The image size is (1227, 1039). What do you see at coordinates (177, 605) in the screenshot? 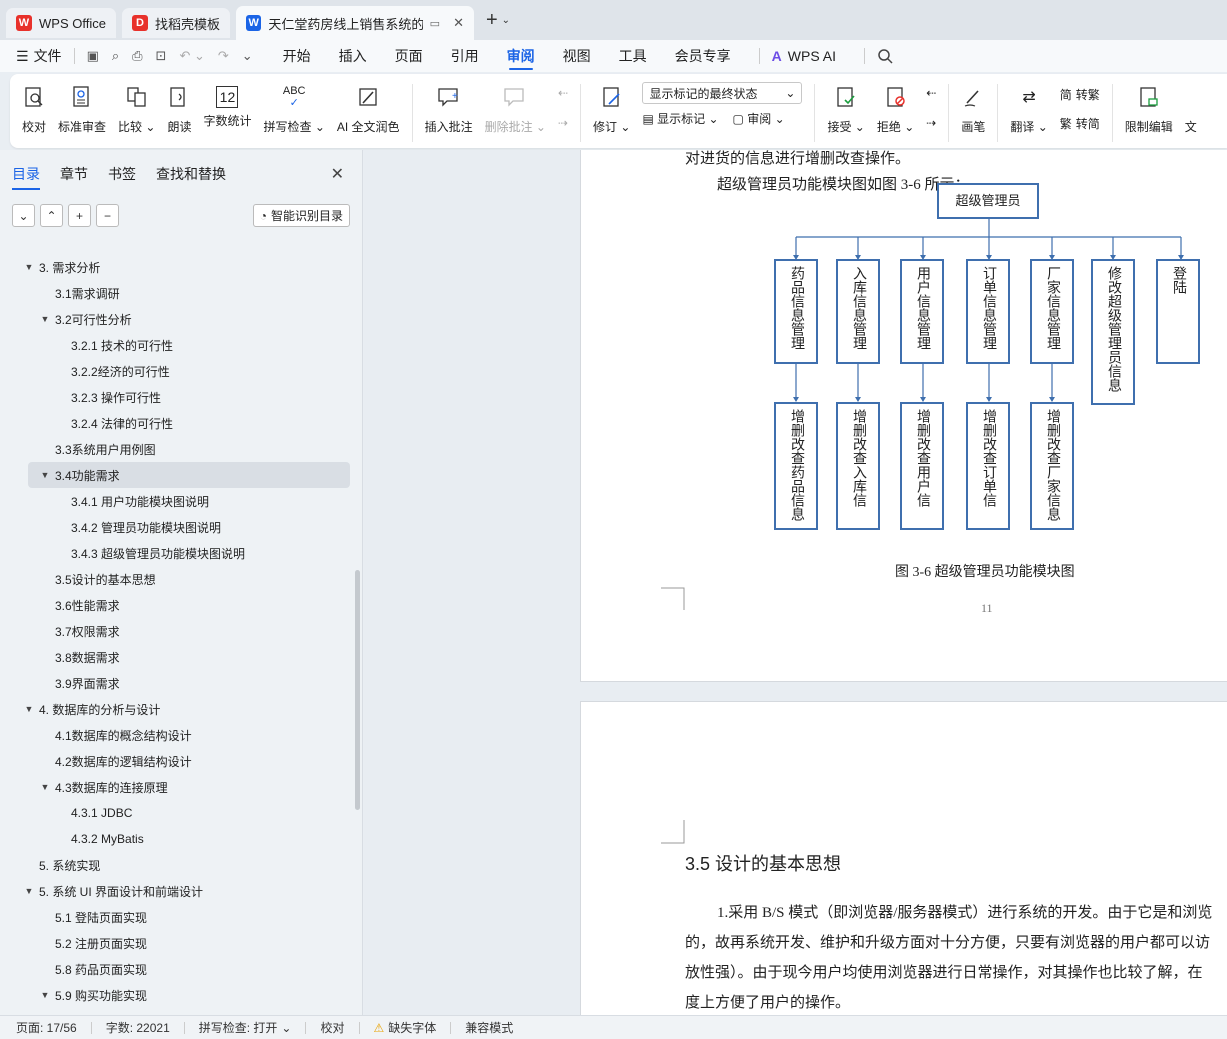
I see `toc-item: 3.6性能需求` at bounding box center [177, 605].